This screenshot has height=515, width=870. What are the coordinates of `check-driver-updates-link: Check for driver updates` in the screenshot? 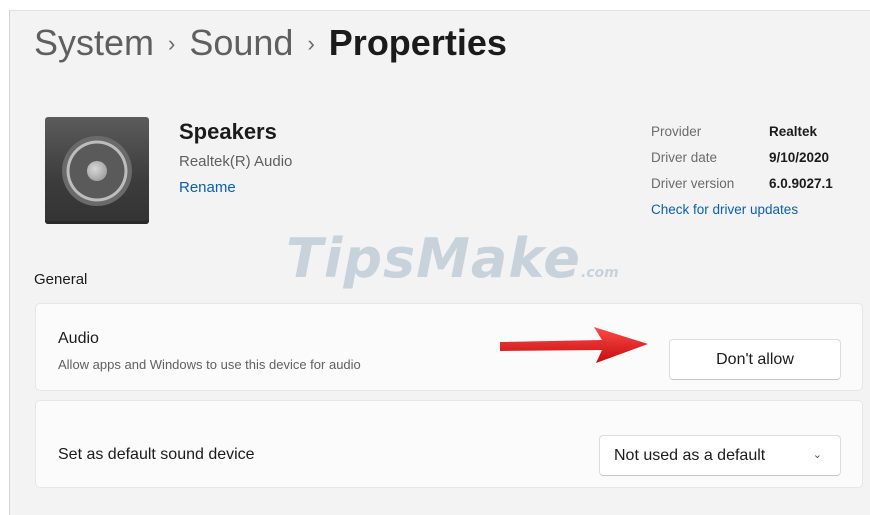 It's located at (724, 209).